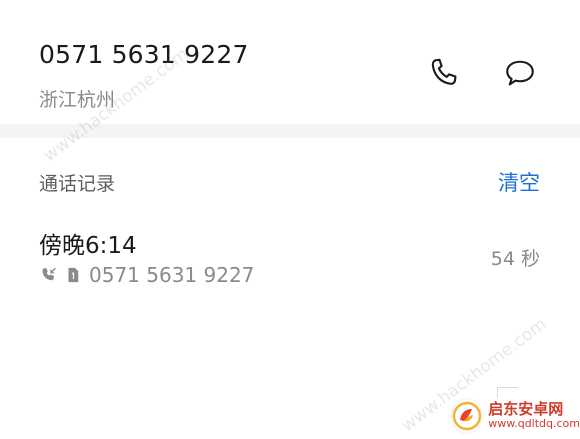 This screenshot has height=439, width=580. I want to click on phone-icon, so click(444, 75).